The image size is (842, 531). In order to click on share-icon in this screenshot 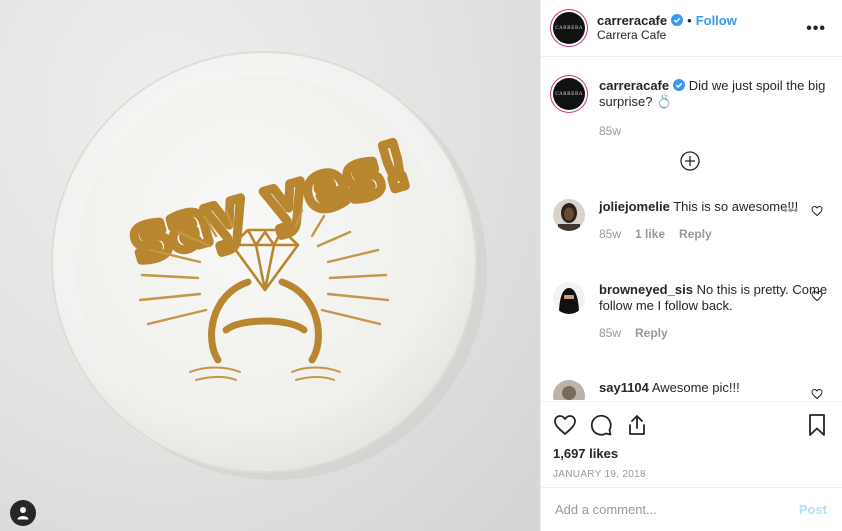, I will do `click(637, 425)`.